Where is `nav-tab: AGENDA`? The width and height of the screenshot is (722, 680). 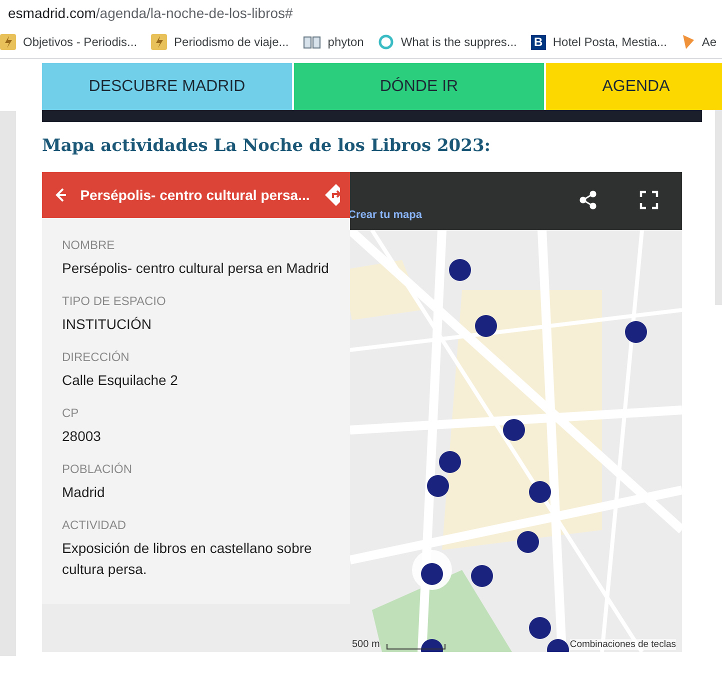 nav-tab: AGENDA is located at coordinates (634, 86).